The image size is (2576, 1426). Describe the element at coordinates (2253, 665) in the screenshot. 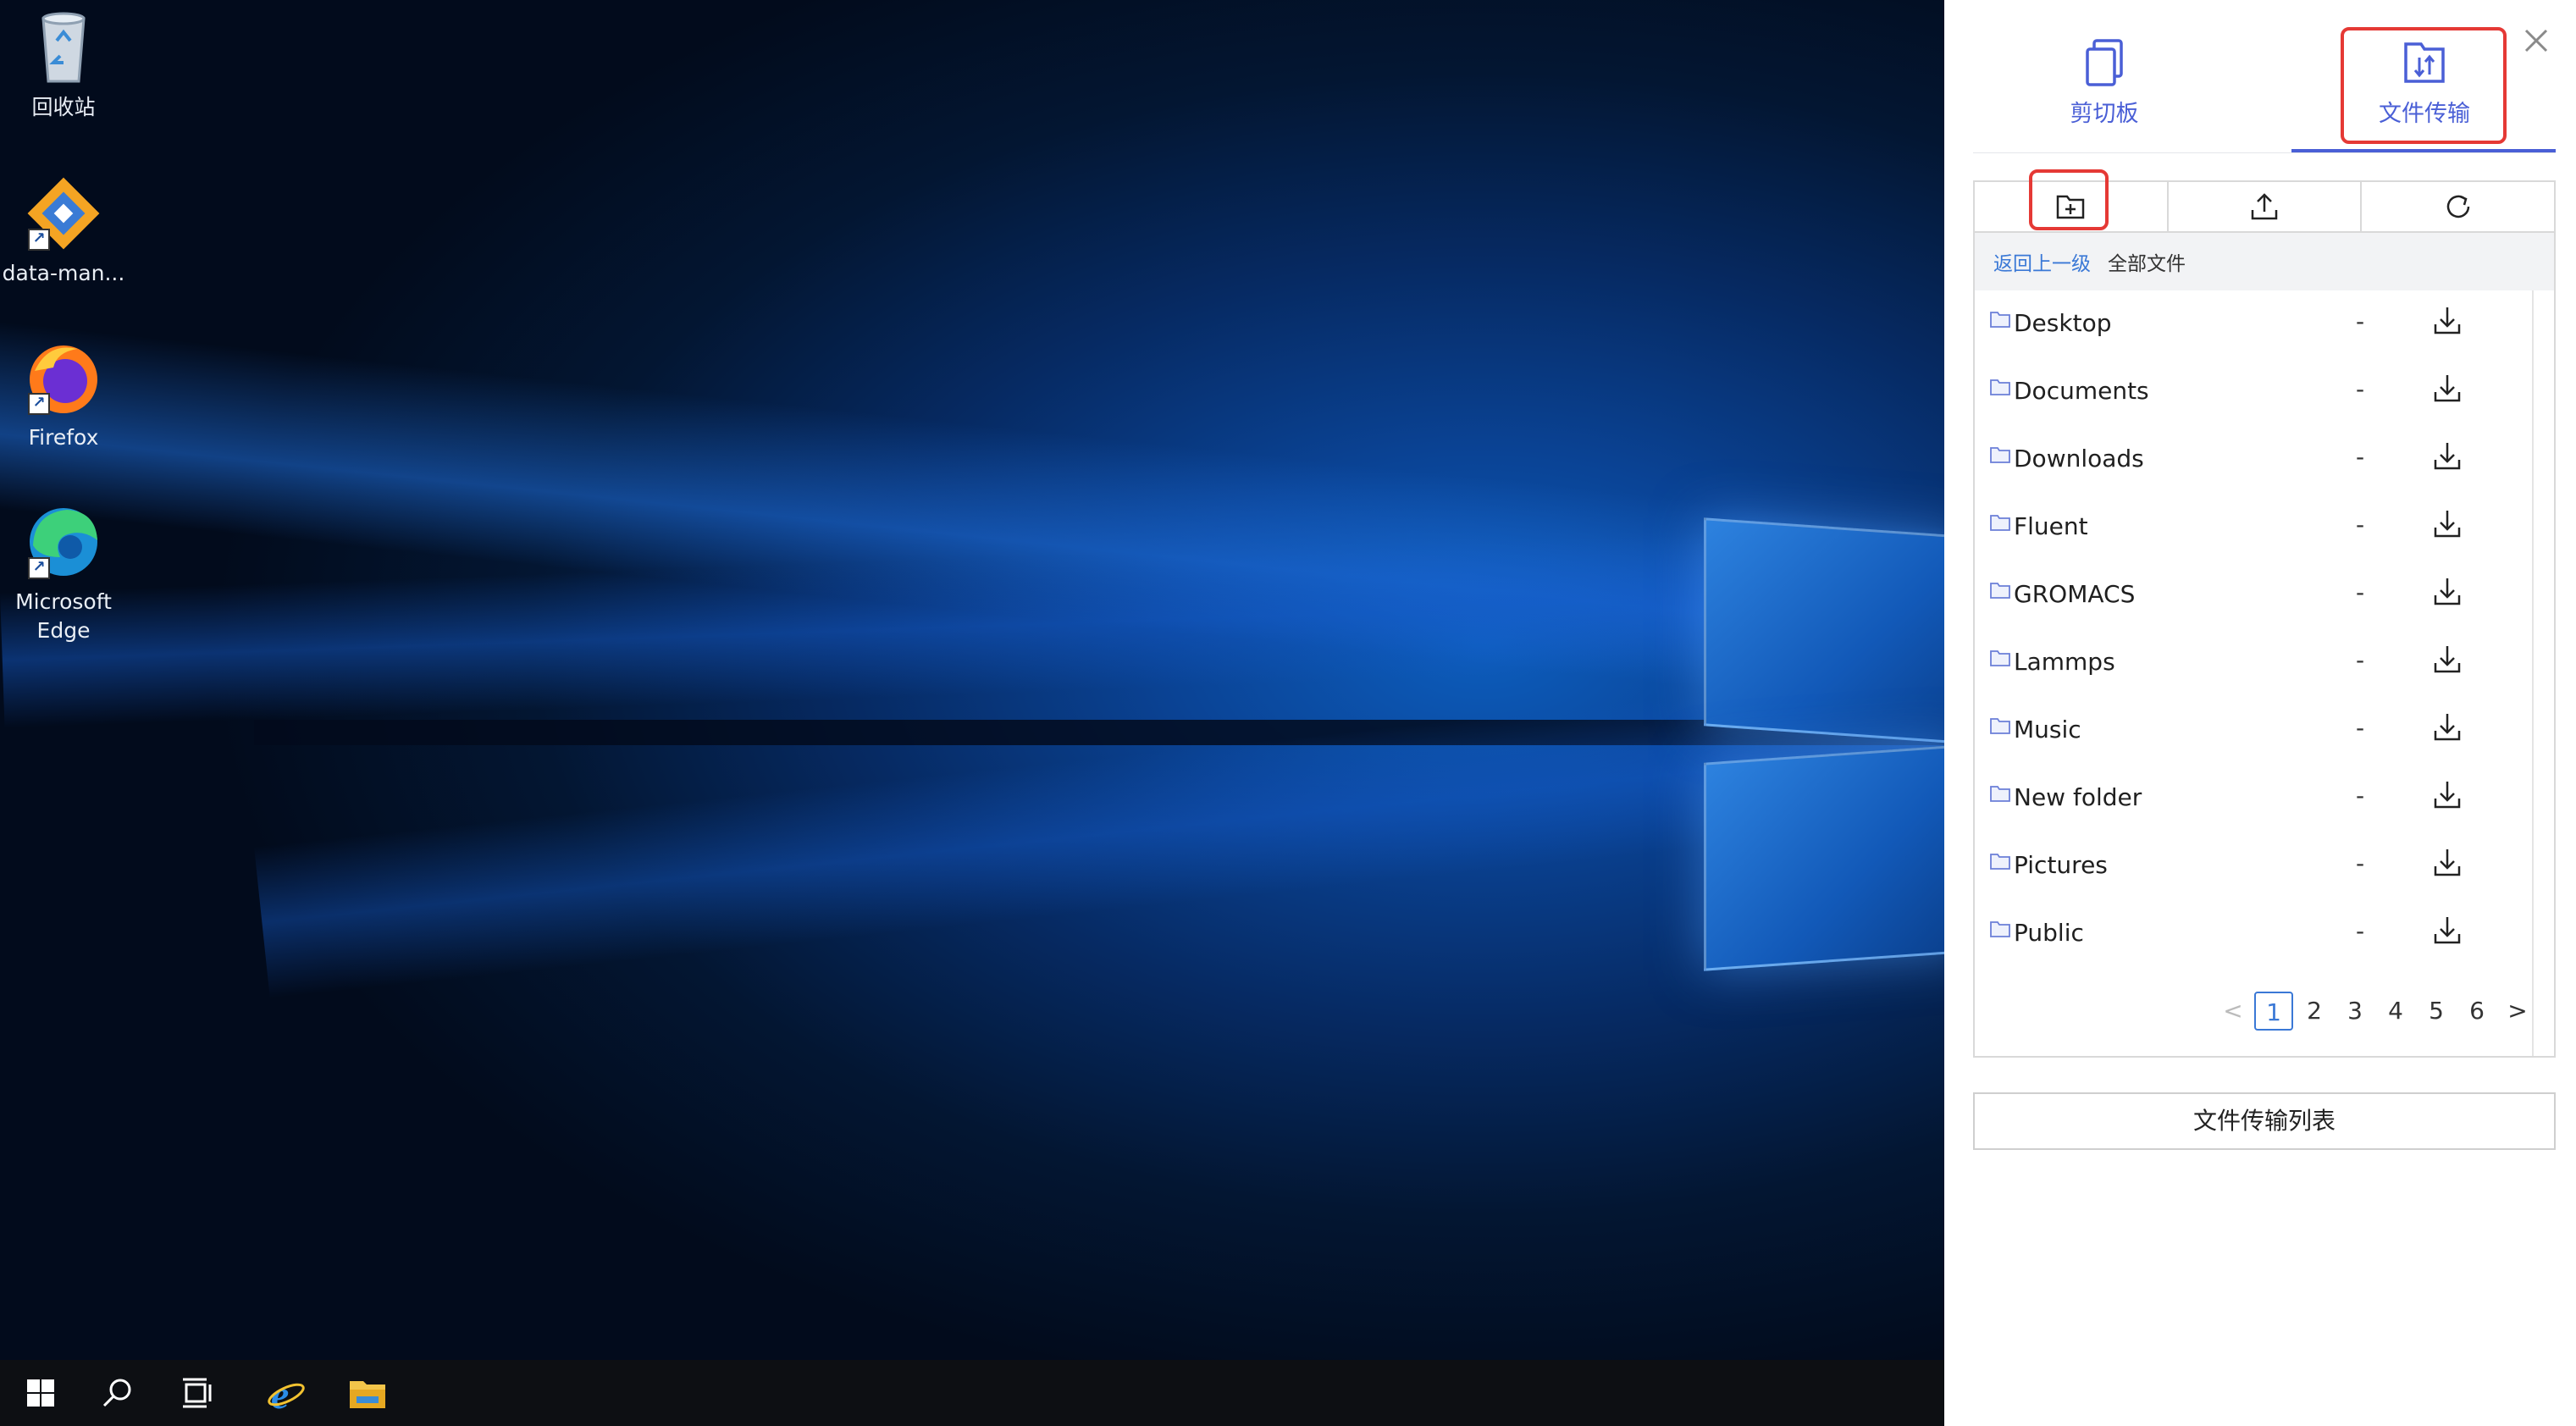

I see `file-row: Lammps -` at that location.